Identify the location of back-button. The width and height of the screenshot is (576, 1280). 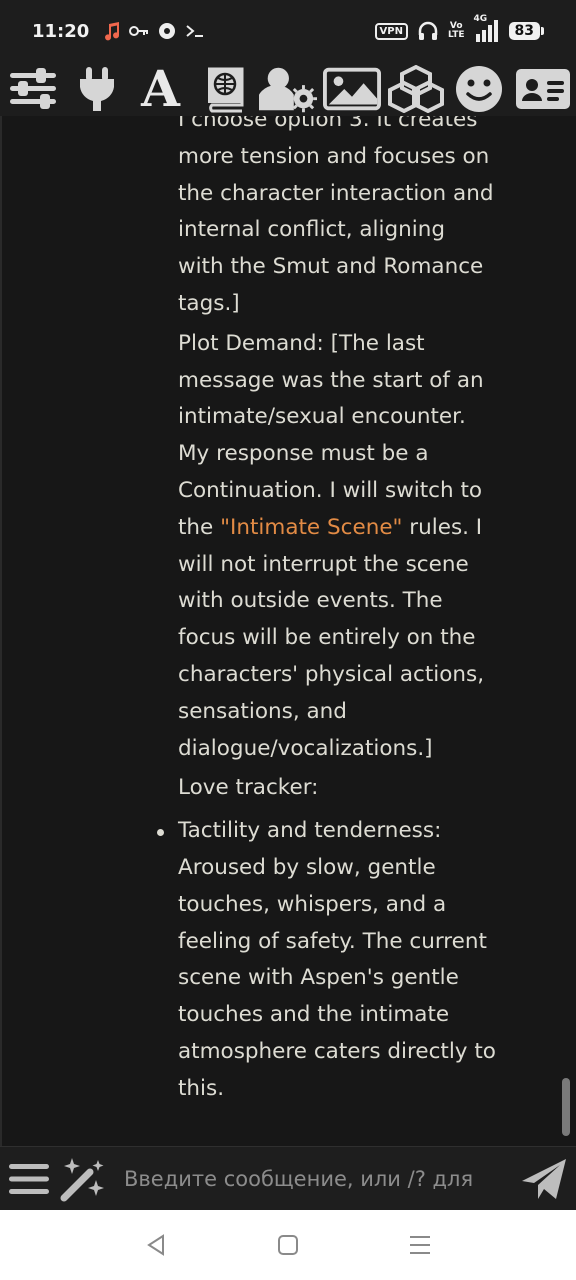
(156, 1245).